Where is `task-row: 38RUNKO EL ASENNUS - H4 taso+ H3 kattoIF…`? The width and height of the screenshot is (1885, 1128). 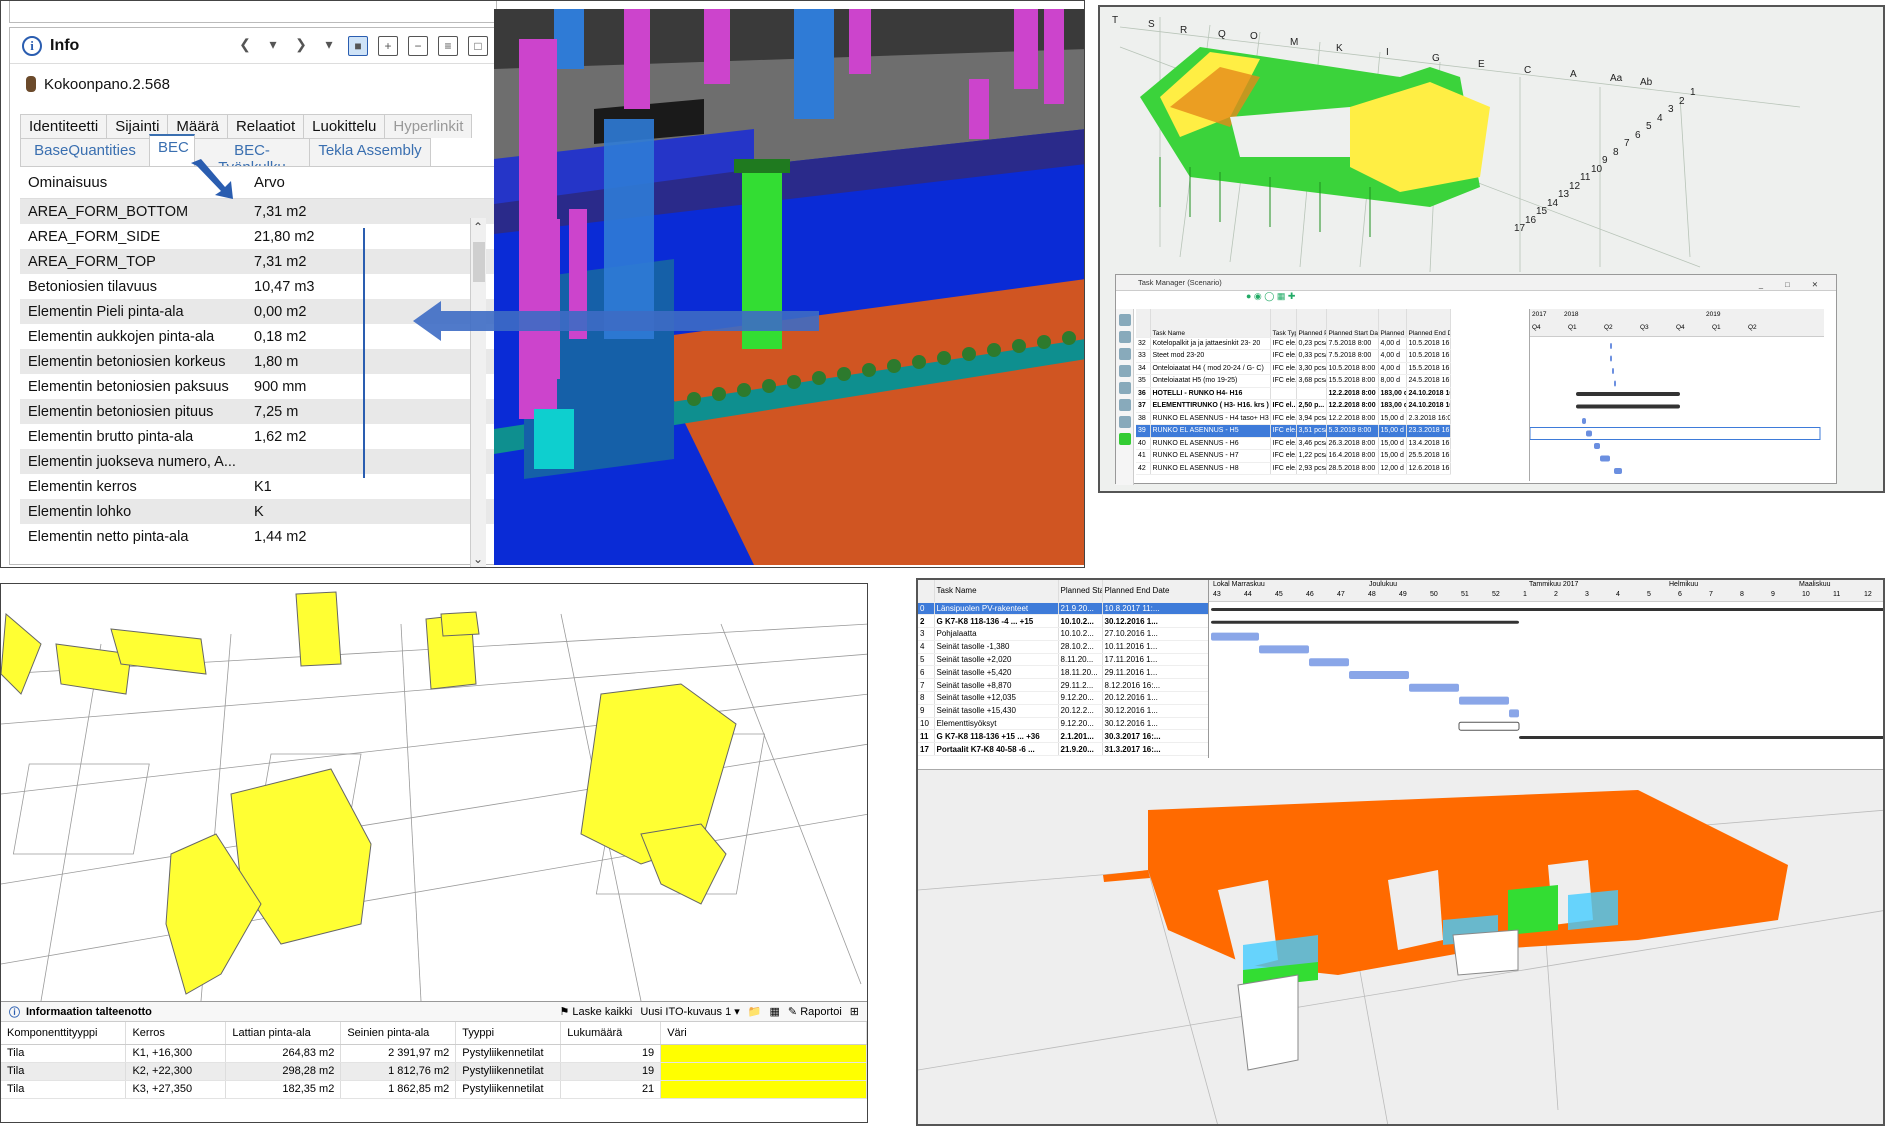
task-row: 38RUNKO EL ASENNUS - H4 taso+ H3 kattoIF… is located at coordinates (1293, 418).